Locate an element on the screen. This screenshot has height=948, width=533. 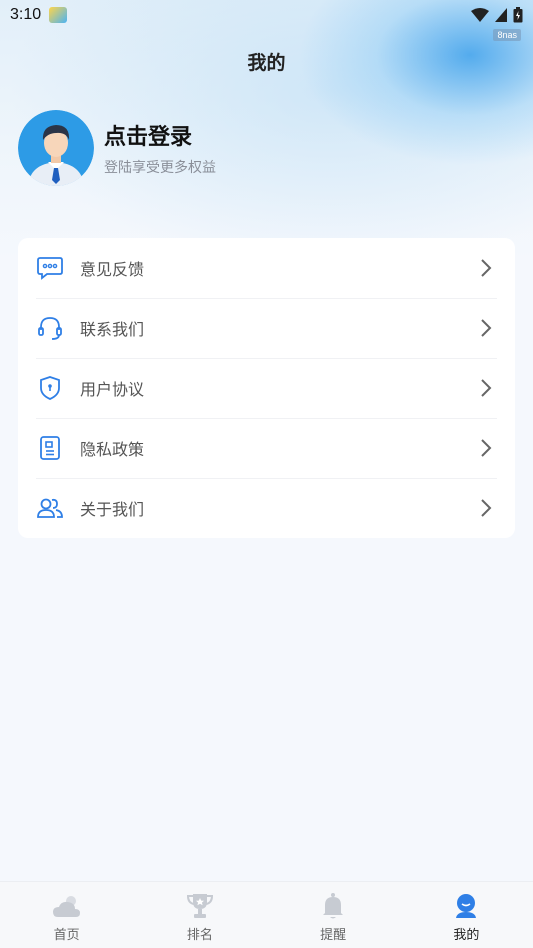
profile-section: 点击登录 登陆享受更多权益 is located at coordinates (117, 148).